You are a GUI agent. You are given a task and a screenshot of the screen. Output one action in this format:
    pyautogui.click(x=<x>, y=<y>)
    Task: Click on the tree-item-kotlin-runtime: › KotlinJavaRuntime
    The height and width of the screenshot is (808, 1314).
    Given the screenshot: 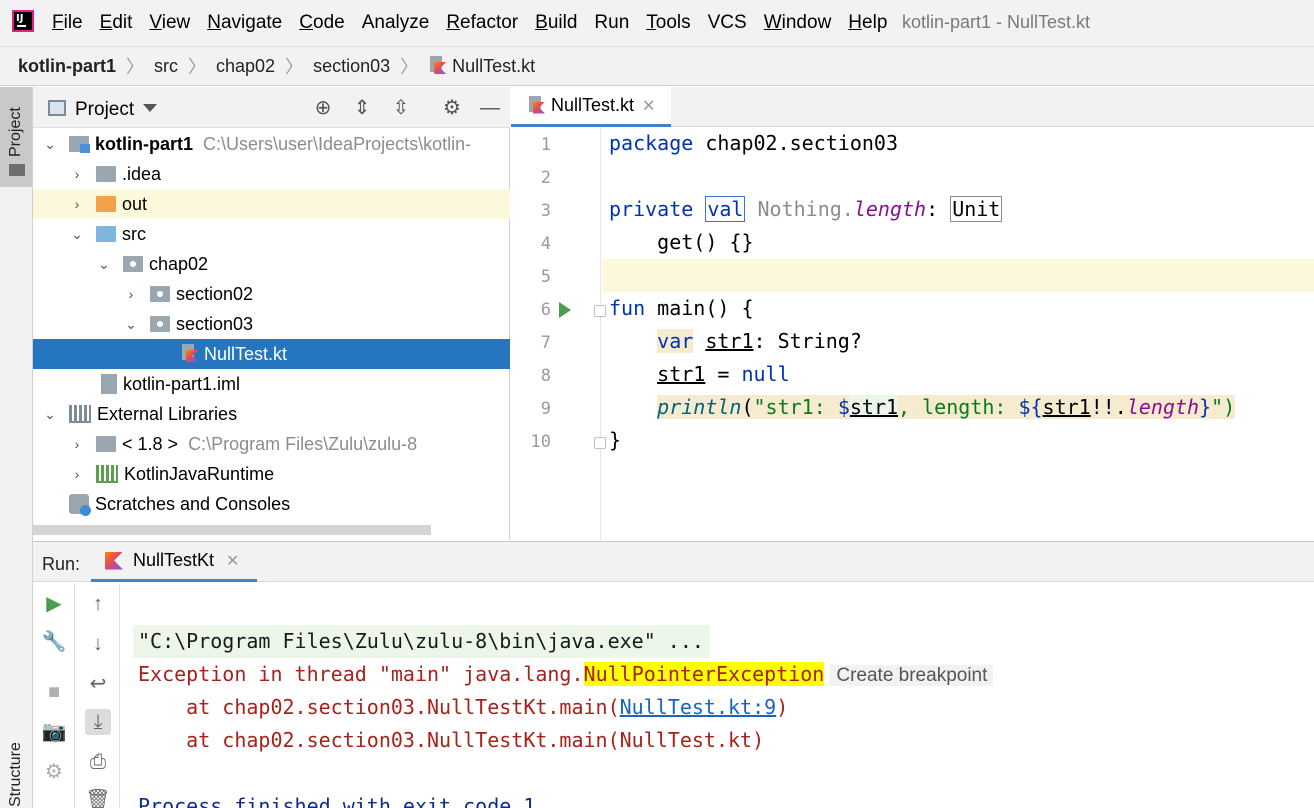 What is the action you would take?
    pyautogui.click(x=271, y=474)
    